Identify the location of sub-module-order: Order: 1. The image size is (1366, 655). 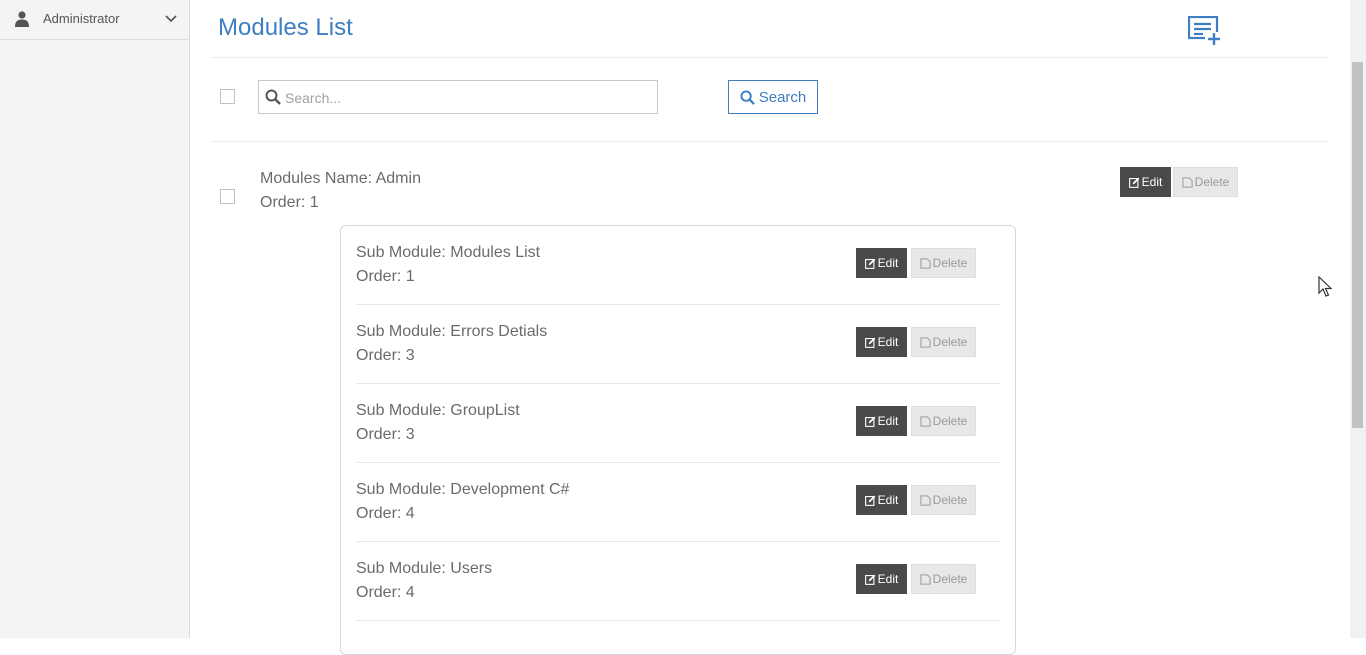
(385, 276).